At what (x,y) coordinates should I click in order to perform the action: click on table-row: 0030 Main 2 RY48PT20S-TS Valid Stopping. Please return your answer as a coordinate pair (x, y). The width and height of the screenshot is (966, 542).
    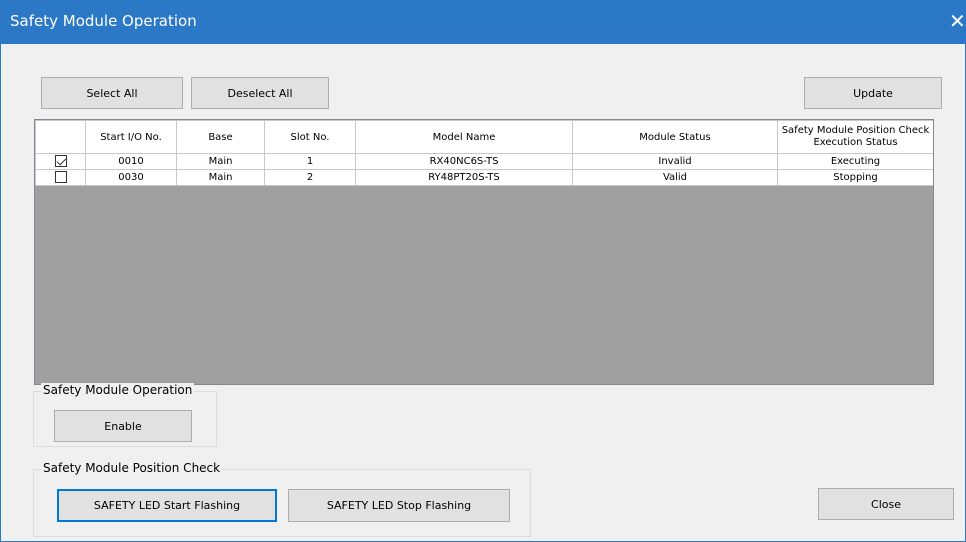
    Looking at the image, I should click on (484, 177).